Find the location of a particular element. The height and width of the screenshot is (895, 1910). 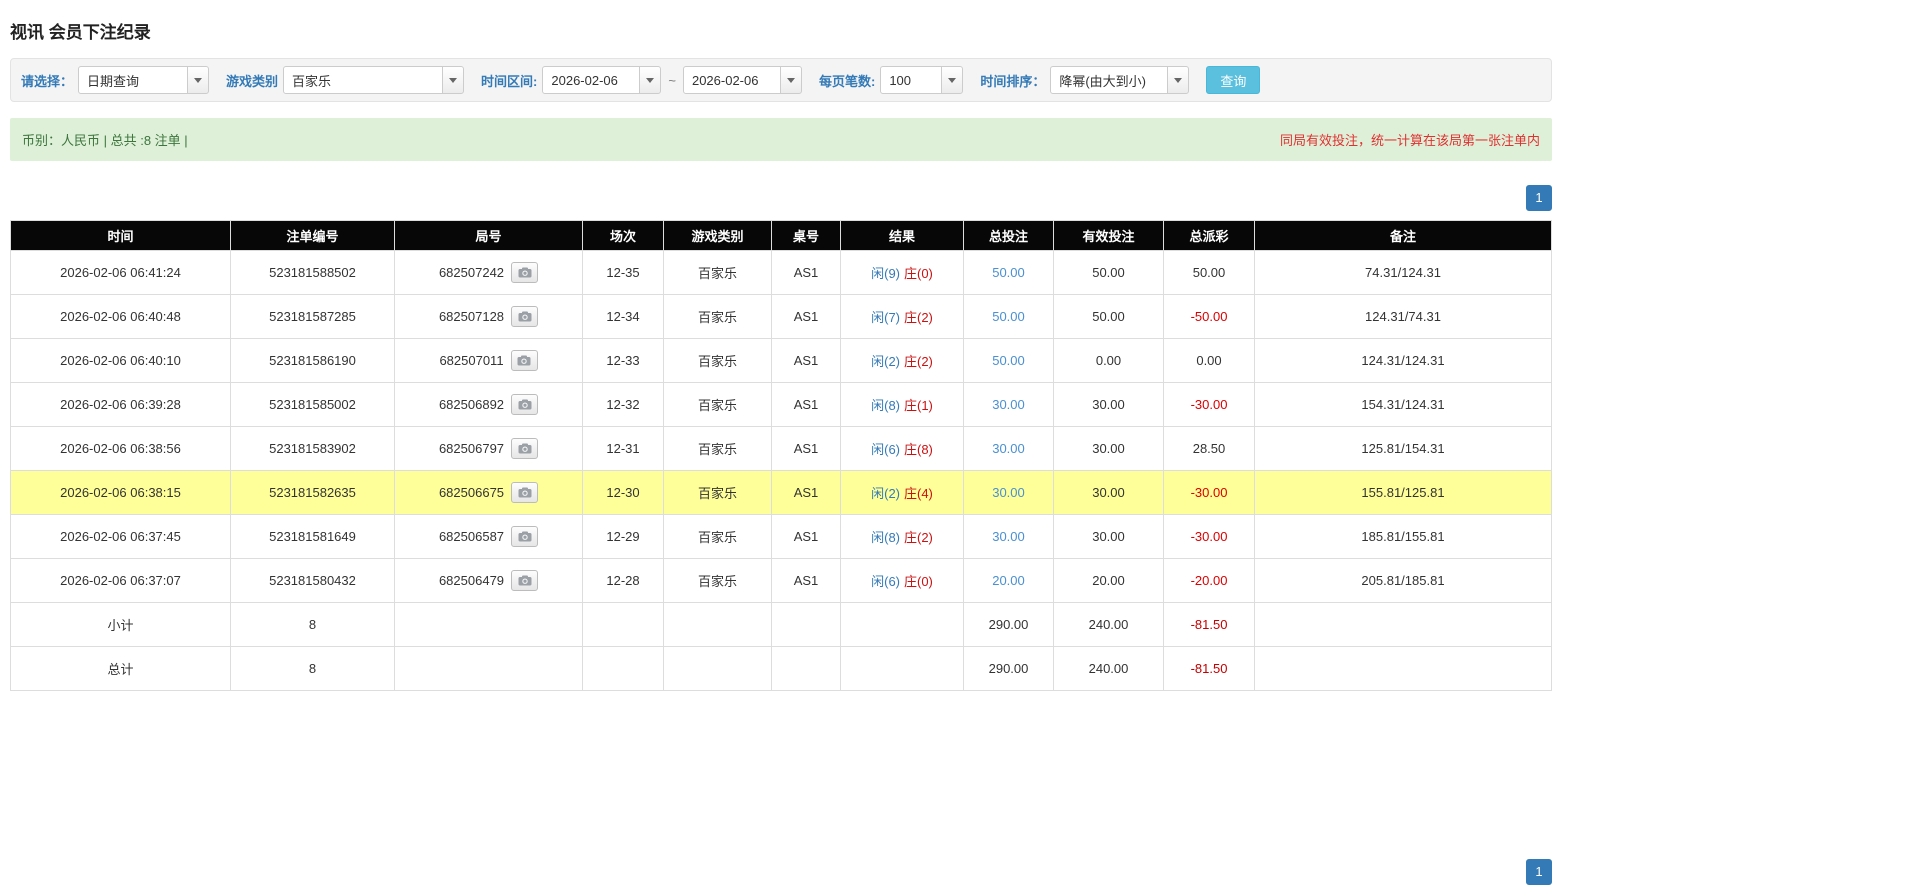

sort-input is located at coordinates (1109, 80).